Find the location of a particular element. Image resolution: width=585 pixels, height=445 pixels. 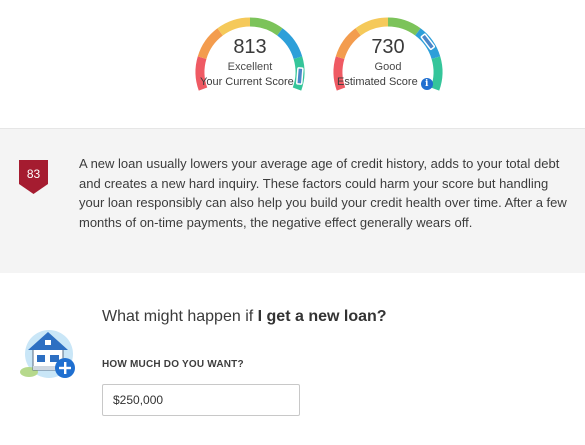

whatif-question: What might happen if I get a new loan? is located at coordinates (244, 317).